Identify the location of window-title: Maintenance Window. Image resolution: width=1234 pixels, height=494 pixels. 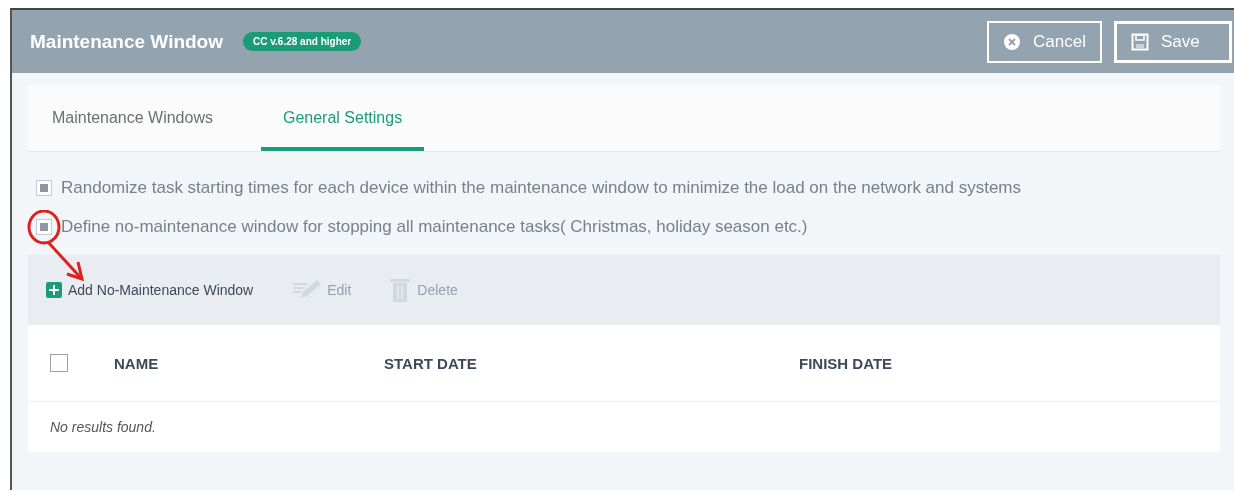
(126, 41).